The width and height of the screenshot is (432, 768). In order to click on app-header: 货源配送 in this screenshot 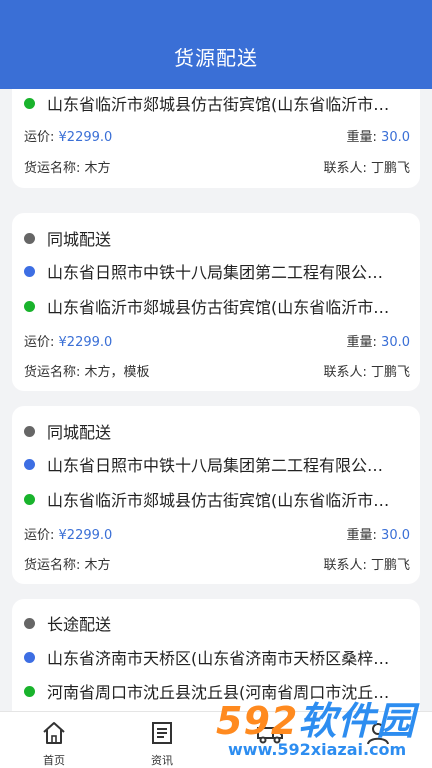, I will do `click(216, 44)`.